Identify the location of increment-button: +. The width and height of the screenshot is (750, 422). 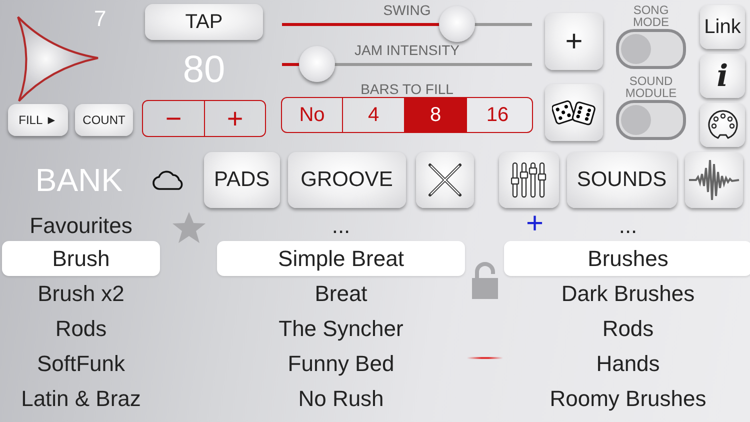
(234, 118).